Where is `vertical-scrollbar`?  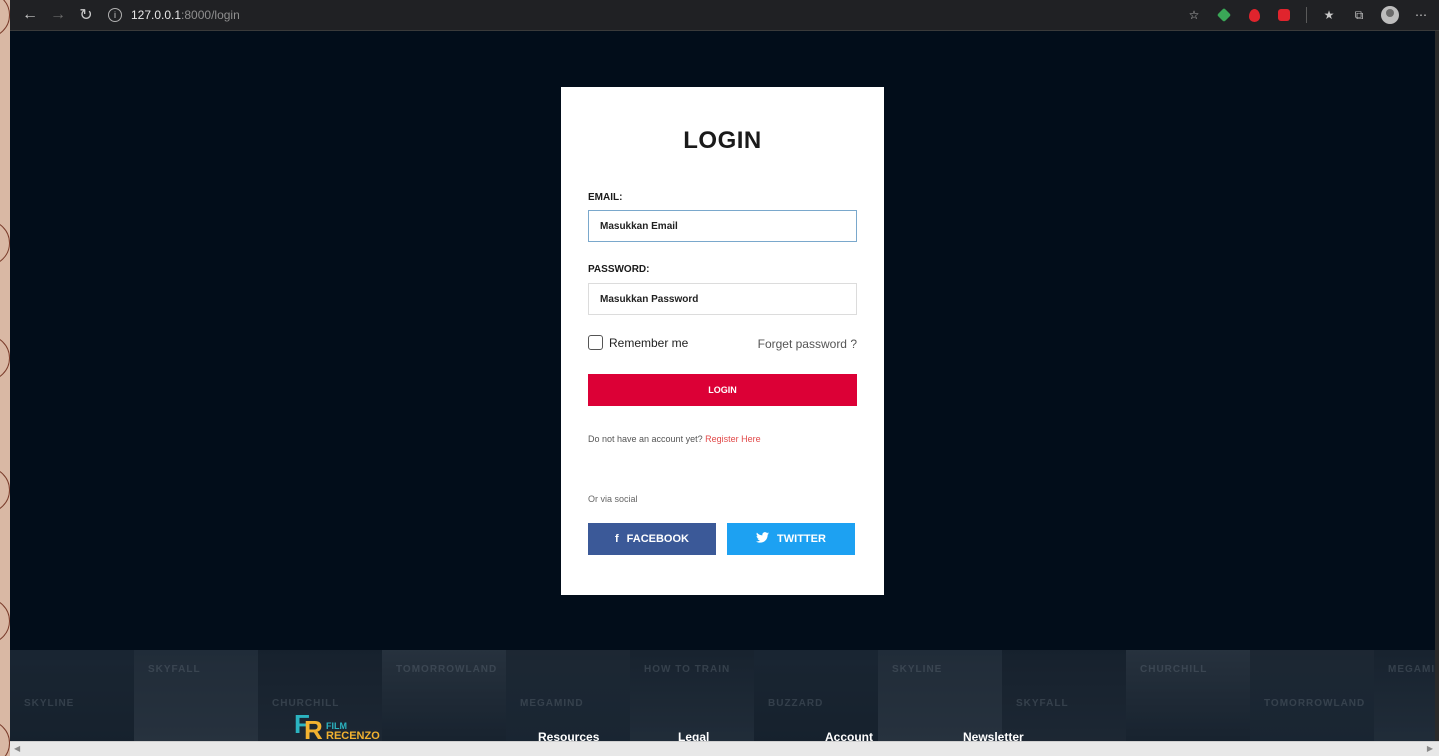 vertical-scrollbar is located at coordinates (1437, 386).